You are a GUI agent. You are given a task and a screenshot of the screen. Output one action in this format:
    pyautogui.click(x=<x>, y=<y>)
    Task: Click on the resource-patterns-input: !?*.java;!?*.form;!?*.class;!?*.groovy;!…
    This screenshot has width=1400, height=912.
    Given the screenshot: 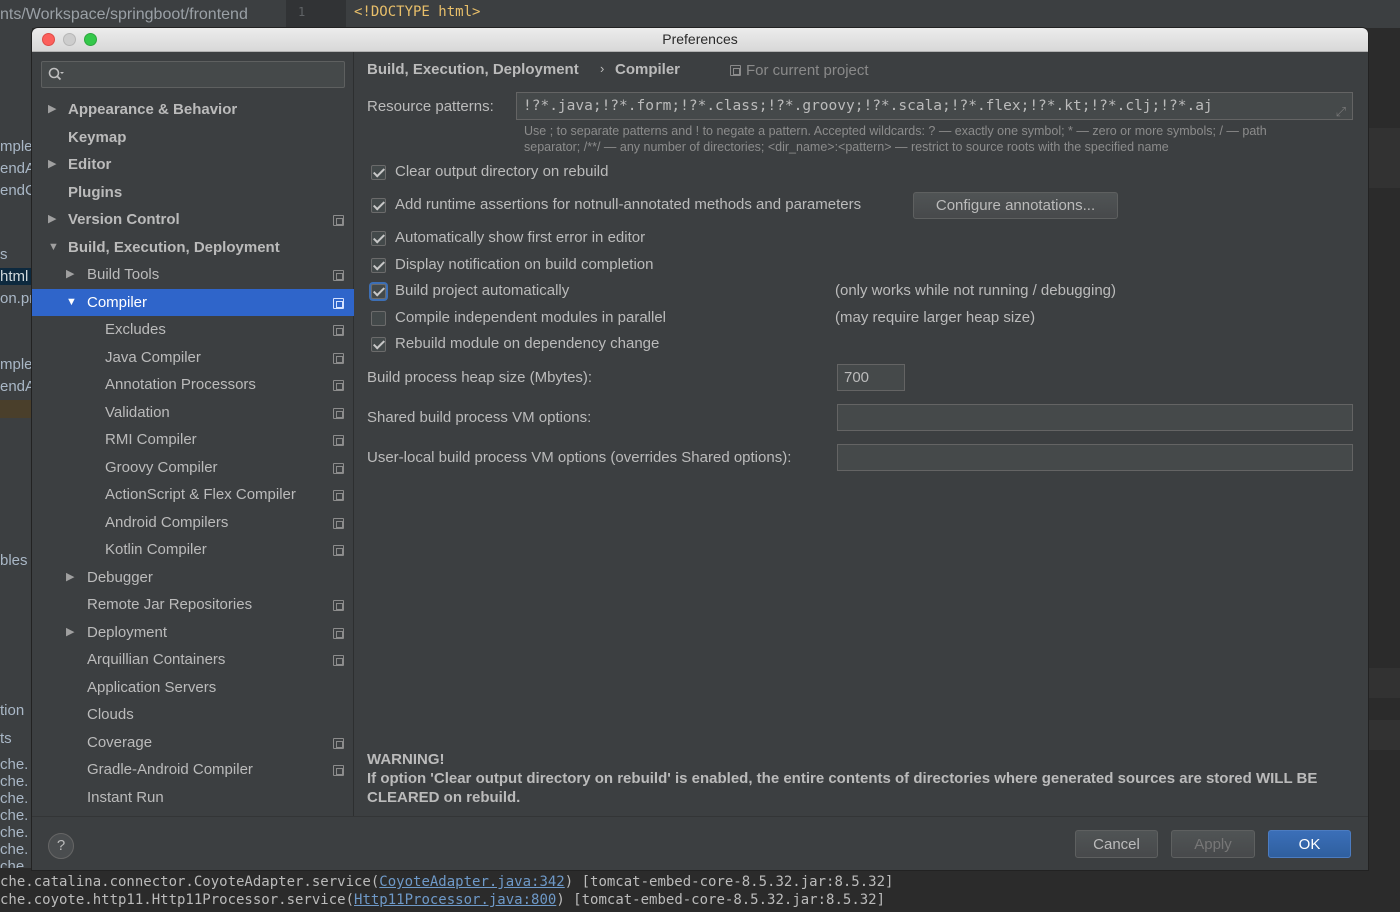 What is the action you would take?
    pyautogui.click(x=934, y=106)
    